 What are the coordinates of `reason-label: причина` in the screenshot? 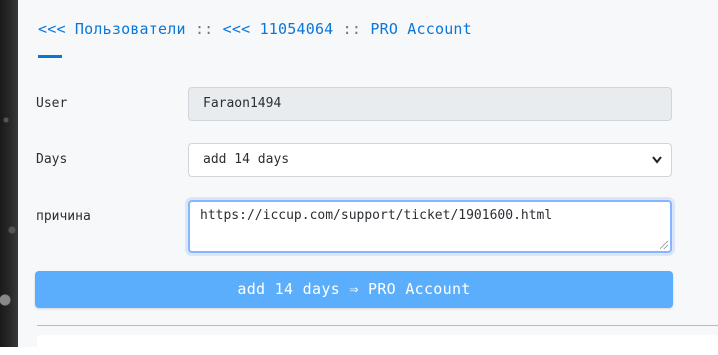 It's located at (63, 216).